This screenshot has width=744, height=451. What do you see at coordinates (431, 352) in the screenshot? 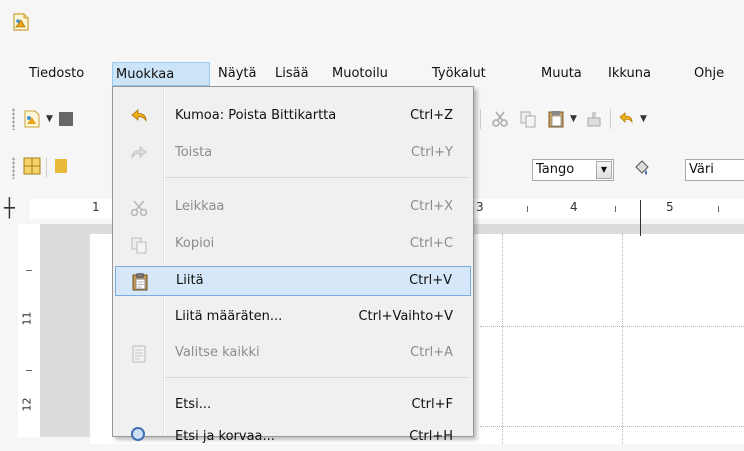
I see `menu-item-shortcut: Ctrl+A` at bounding box center [431, 352].